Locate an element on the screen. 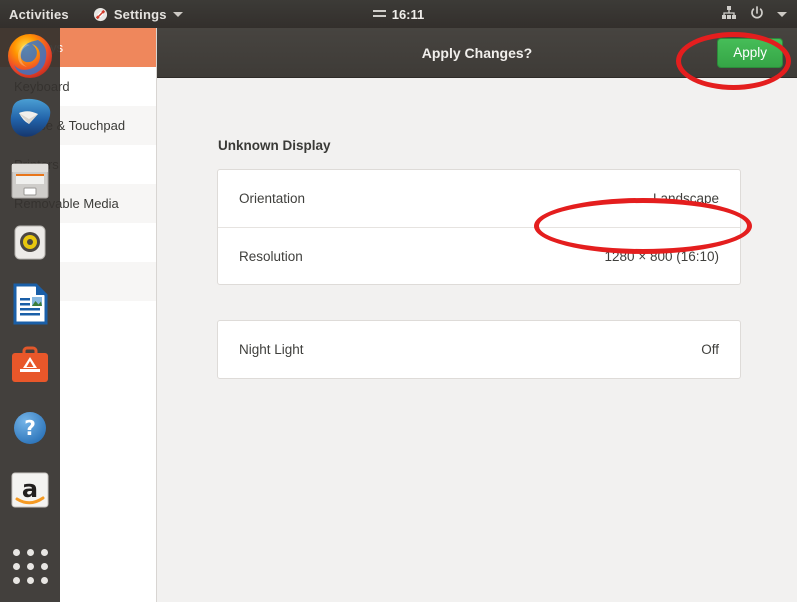 Image resolution: width=797 pixels, height=602 pixels. firefox-icon is located at coordinates (30, 56).